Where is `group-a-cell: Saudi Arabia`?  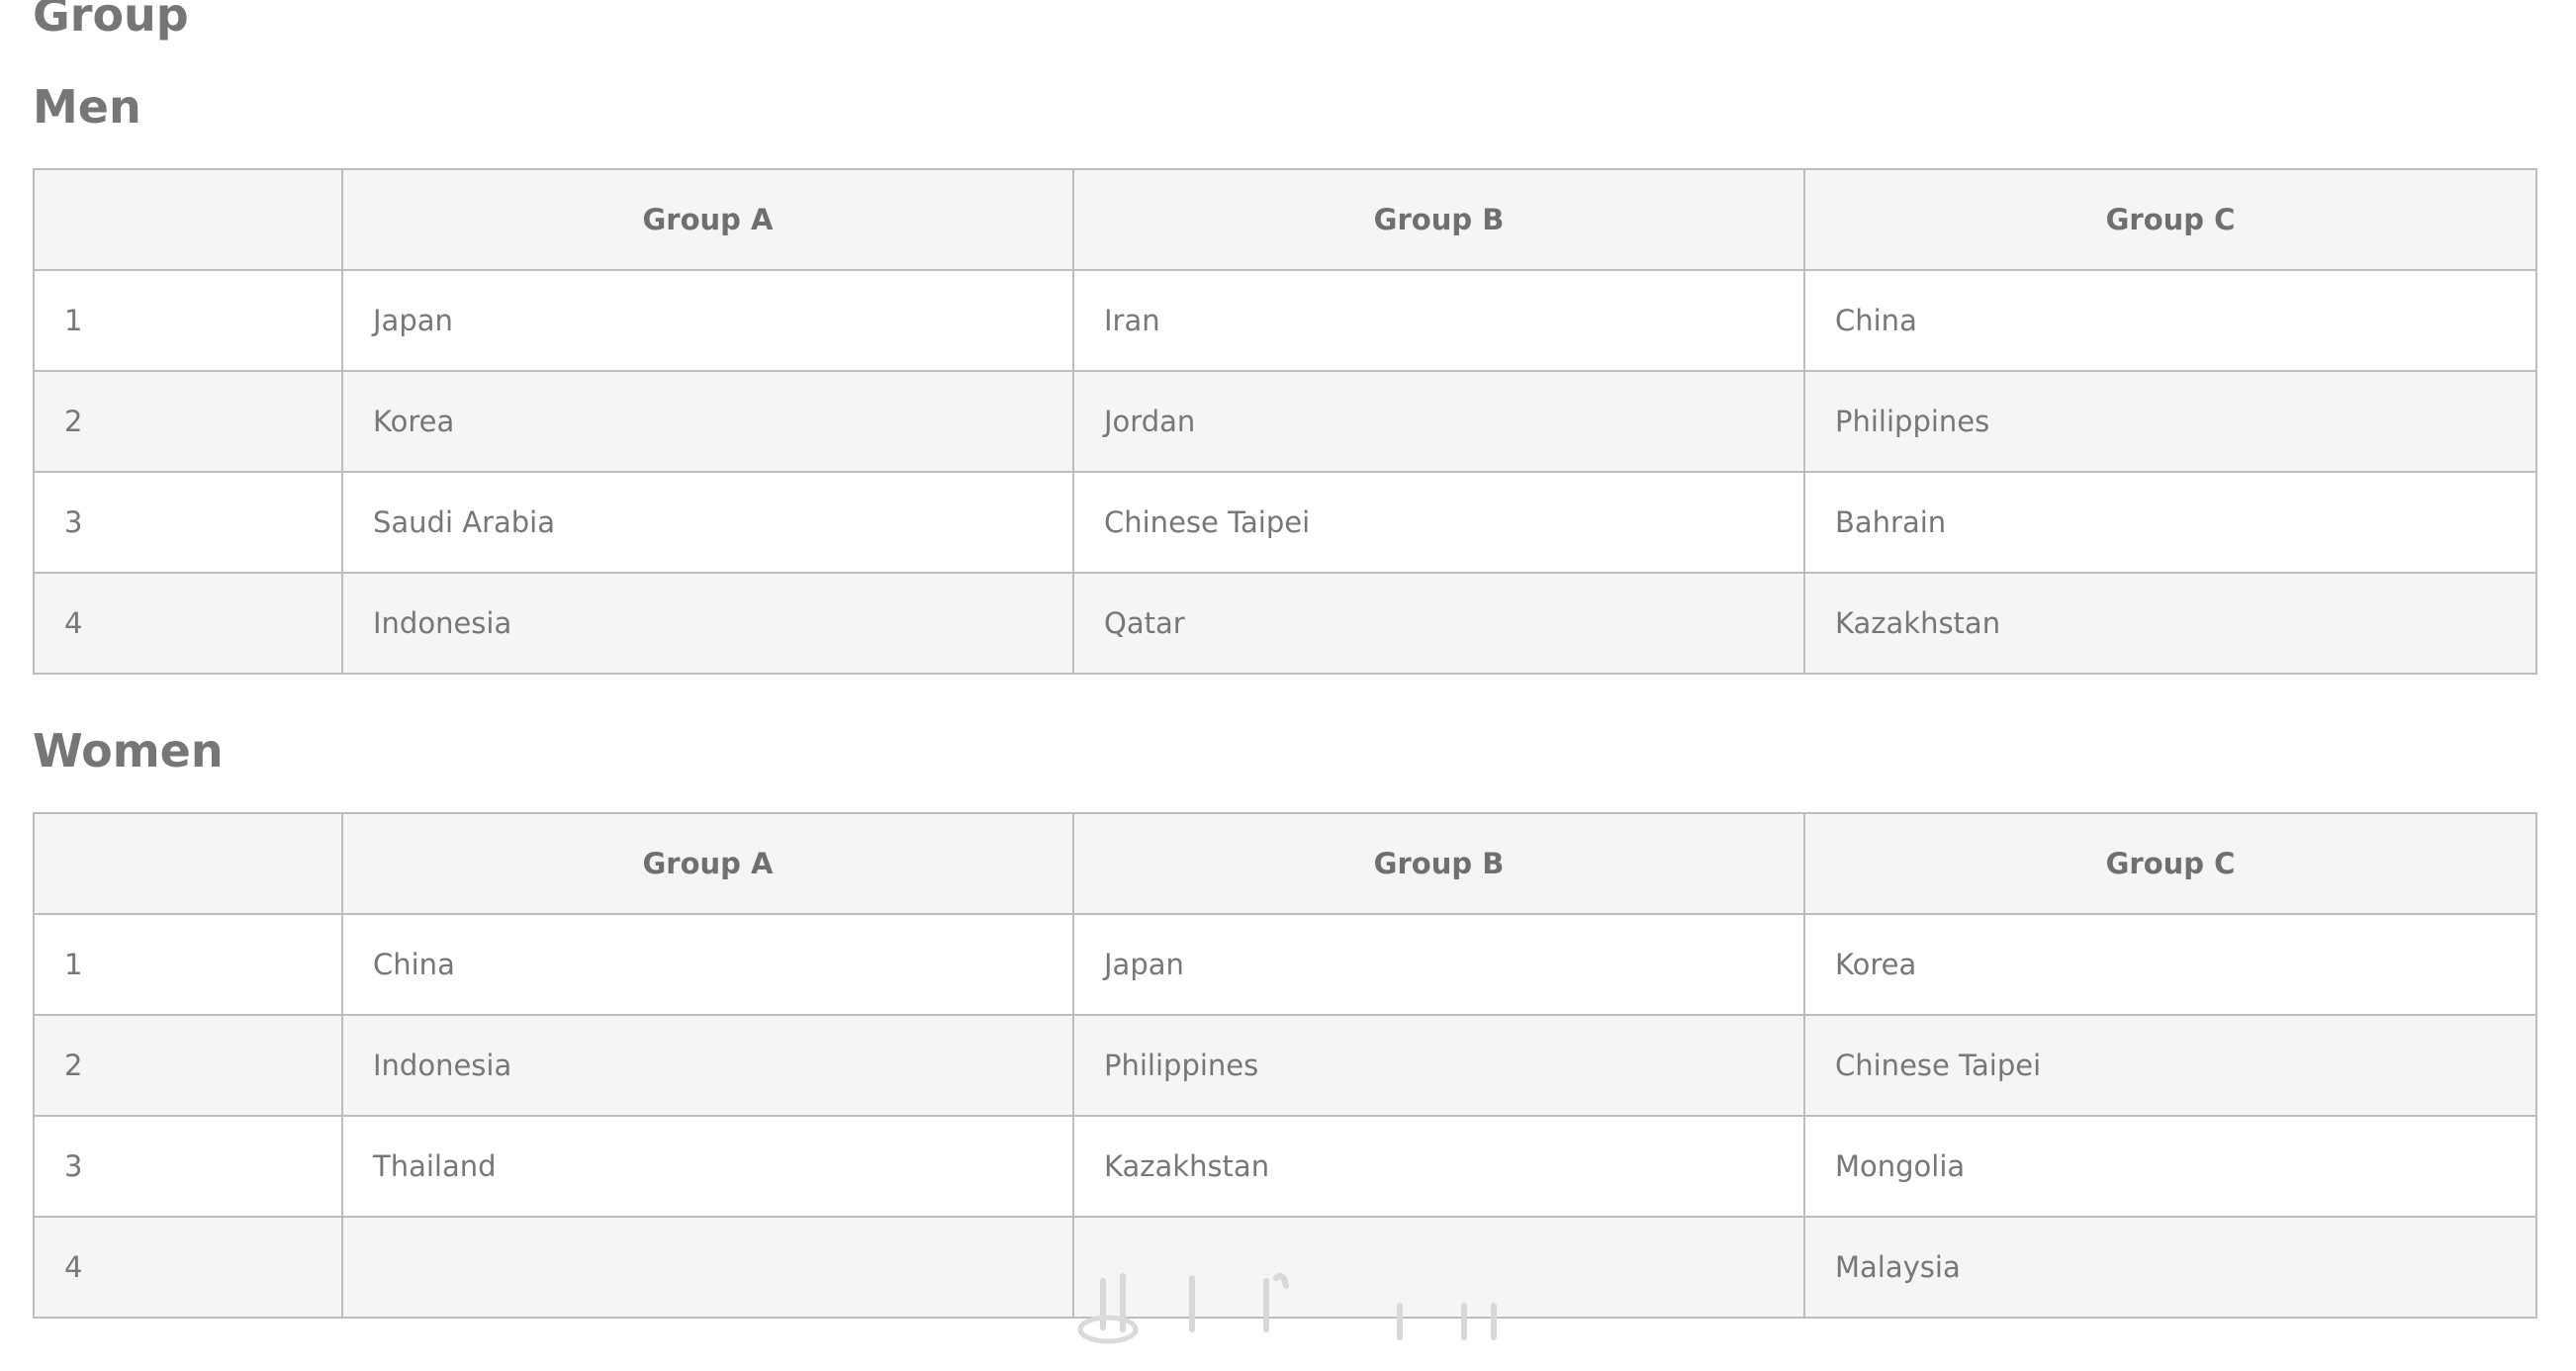
group-a-cell: Saudi Arabia is located at coordinates (707, 522).